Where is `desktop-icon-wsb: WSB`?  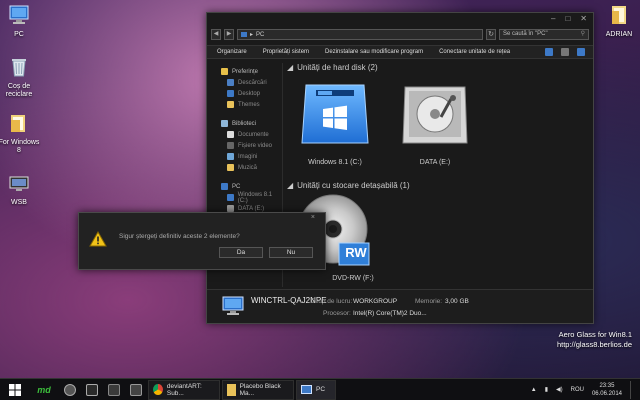 desktop-icon-wsb: WSB is located at coordinates (21, 189).